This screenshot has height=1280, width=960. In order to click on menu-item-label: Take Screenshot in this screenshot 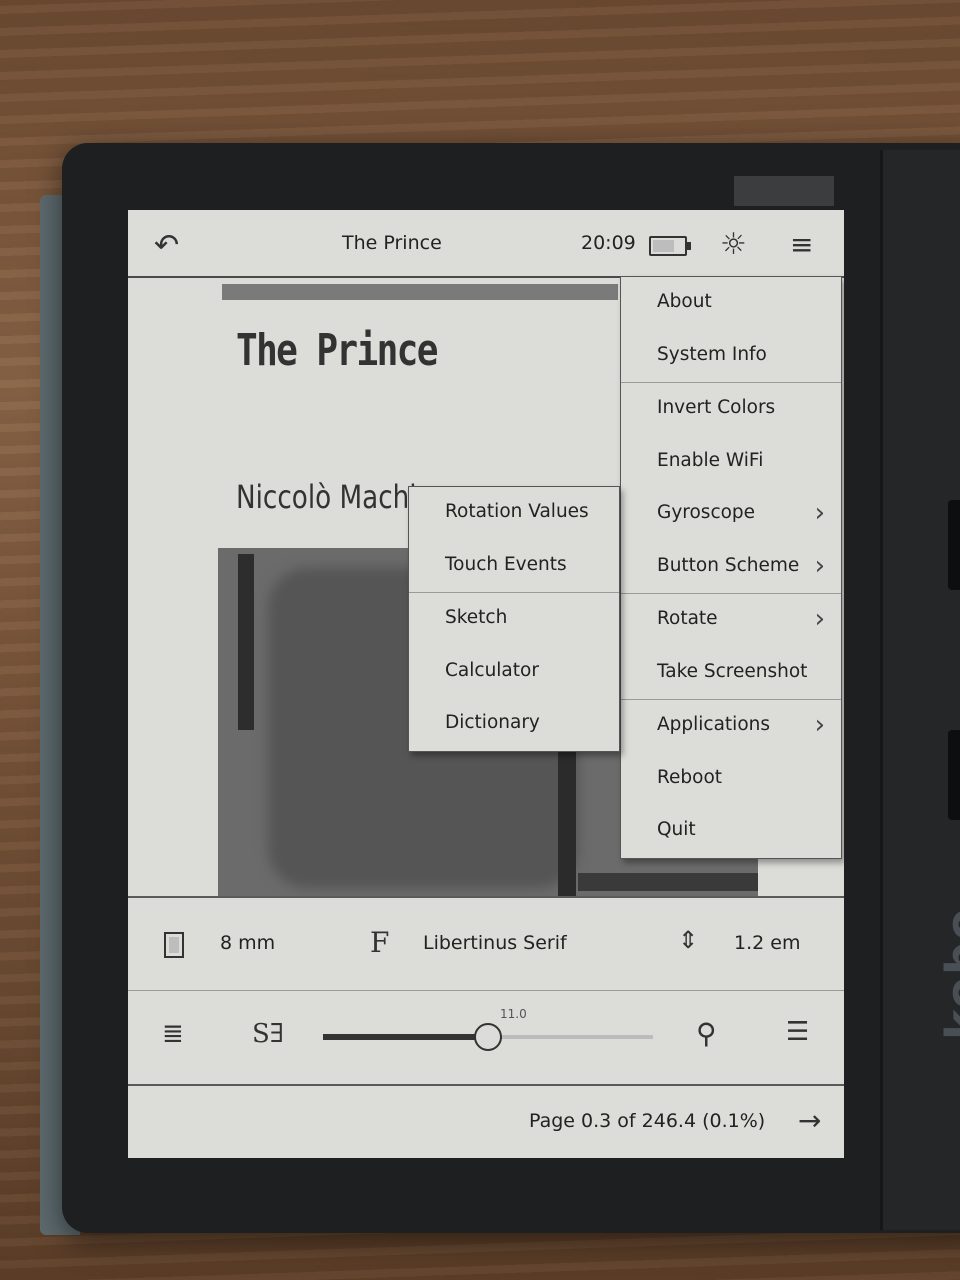, I will do `click(732, 671)`.